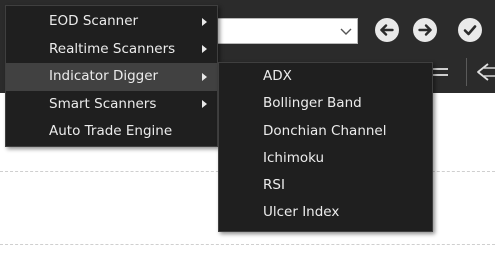 This screenshot has height=262, width=495. I want to click on submenu-item-label: Donchian Channel, so click(325, 130).